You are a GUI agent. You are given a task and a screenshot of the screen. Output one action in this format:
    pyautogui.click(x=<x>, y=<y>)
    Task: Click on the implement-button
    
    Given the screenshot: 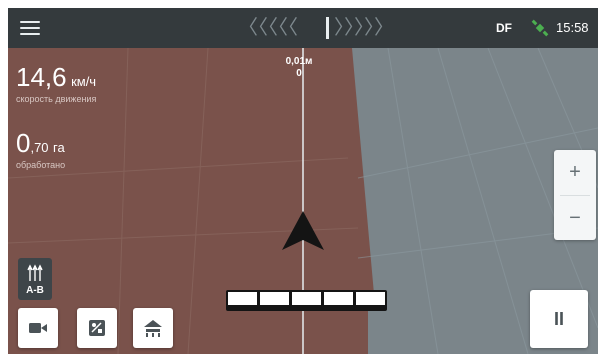 What is the action you would take?
    pyautogui.click(x=153, y=328)
    